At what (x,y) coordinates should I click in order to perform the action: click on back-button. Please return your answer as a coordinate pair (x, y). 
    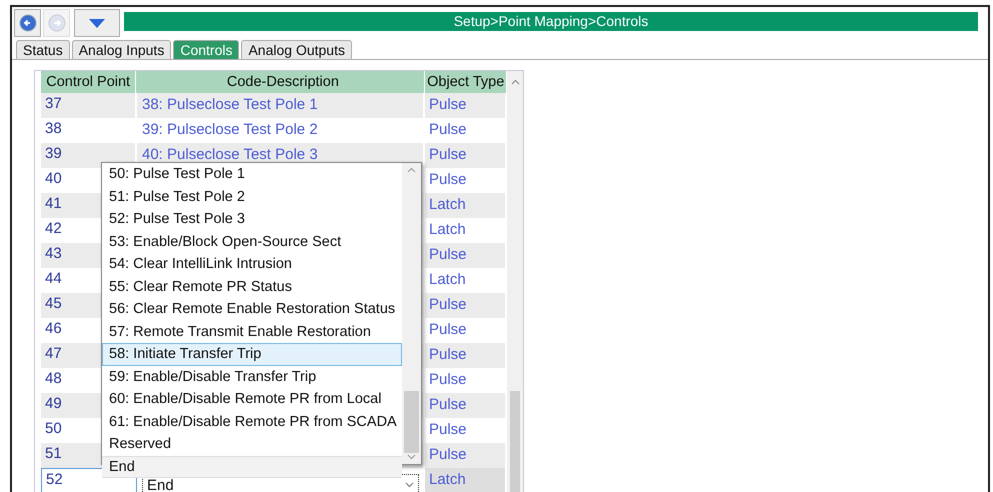
    Looking at the image, I should click on (27, 23).